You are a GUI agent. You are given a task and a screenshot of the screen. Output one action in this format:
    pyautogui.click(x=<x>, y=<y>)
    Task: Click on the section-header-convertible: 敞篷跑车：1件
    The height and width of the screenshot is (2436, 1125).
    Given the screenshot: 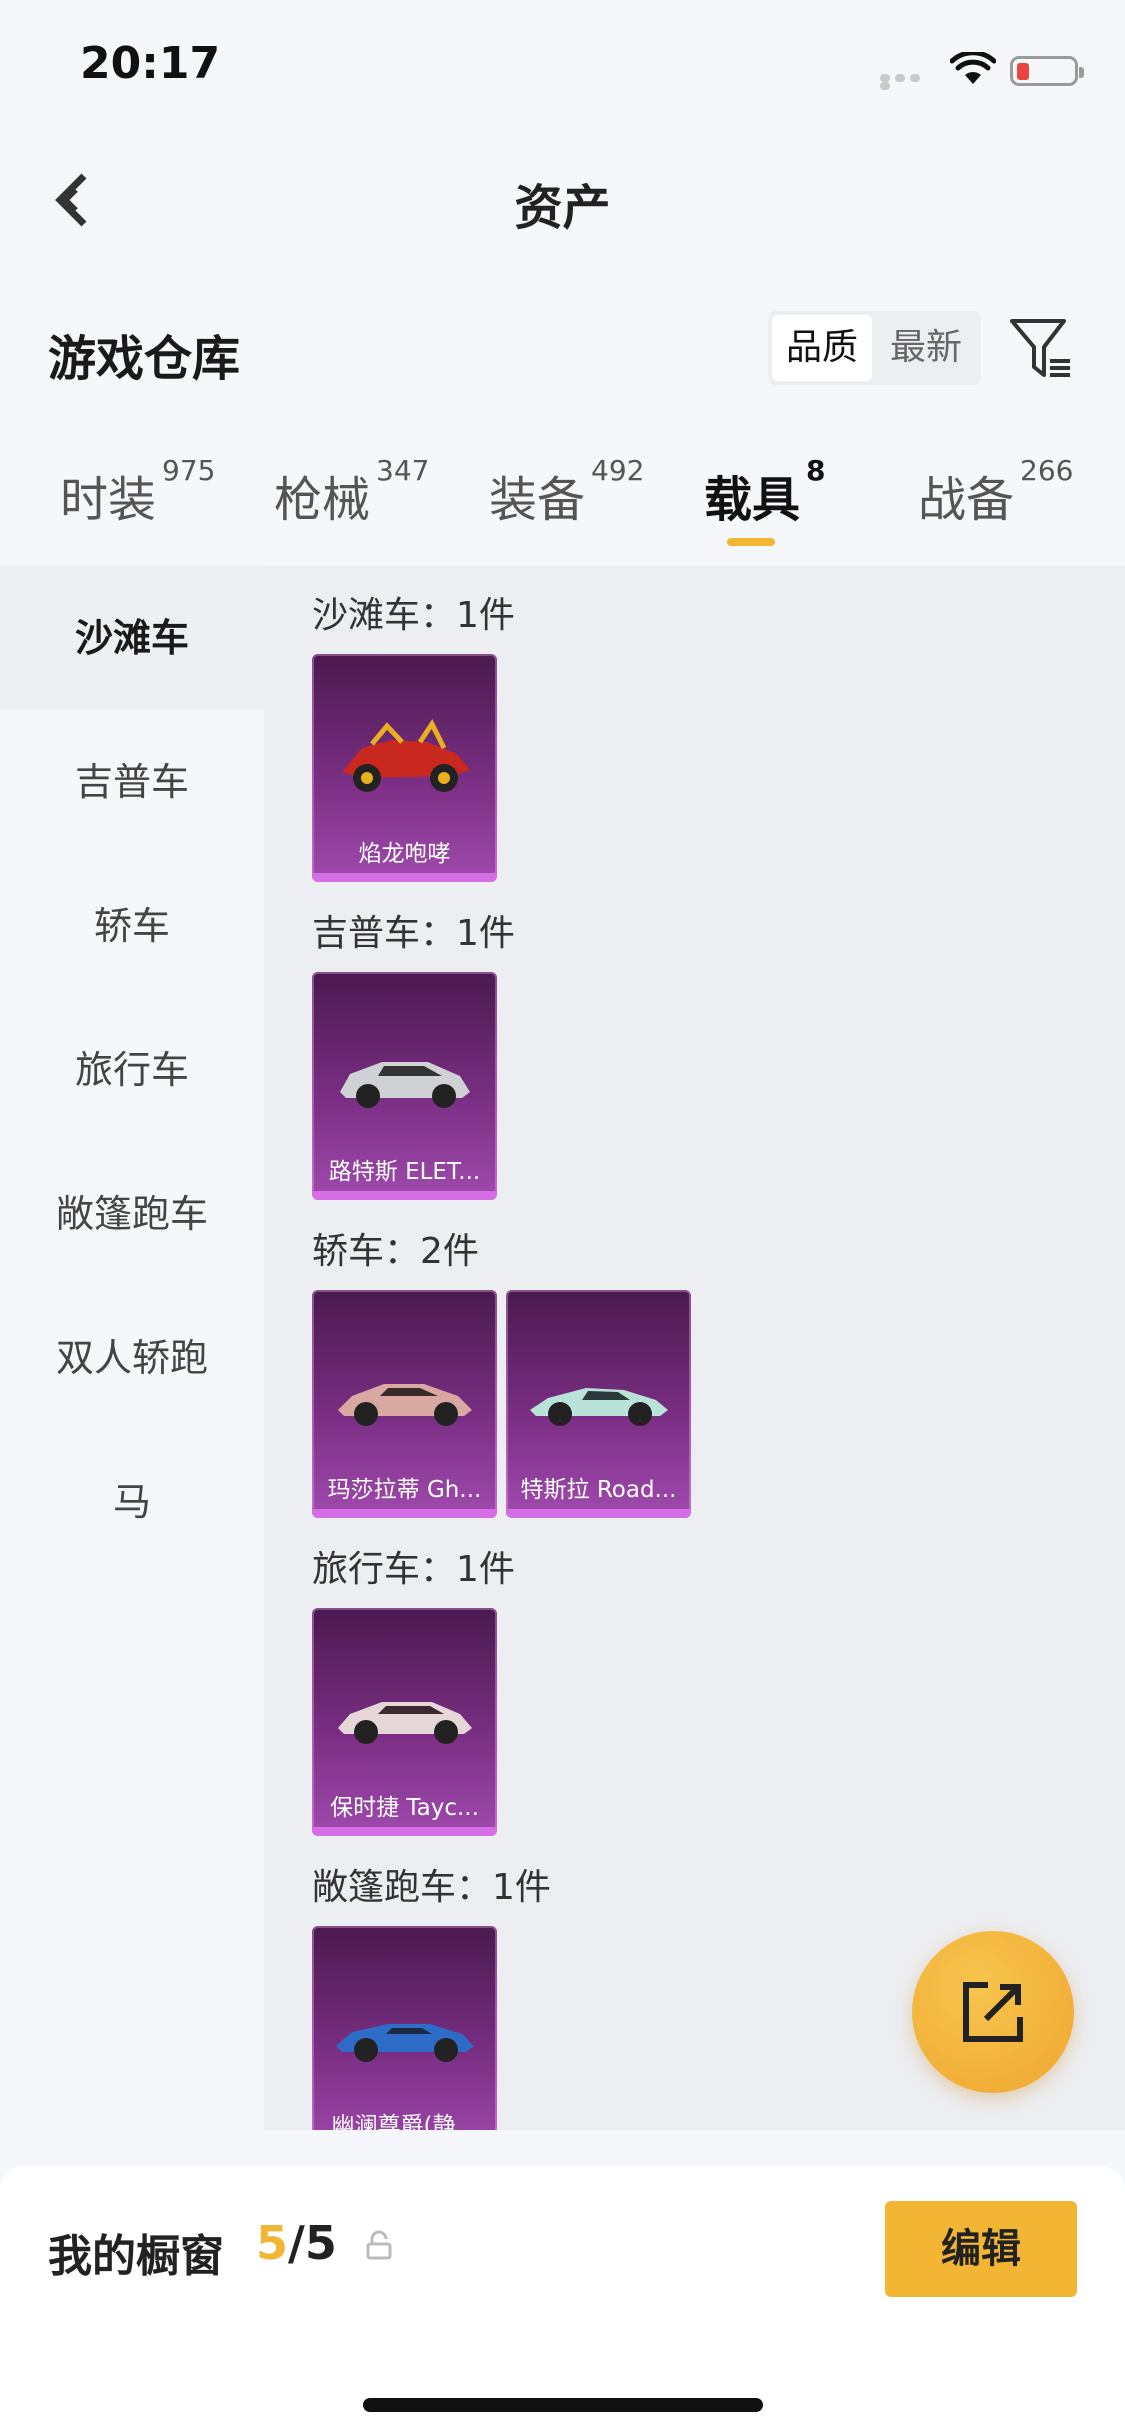 What is the action you would take?
    pyautogui.click(x=431, y=1887)
    